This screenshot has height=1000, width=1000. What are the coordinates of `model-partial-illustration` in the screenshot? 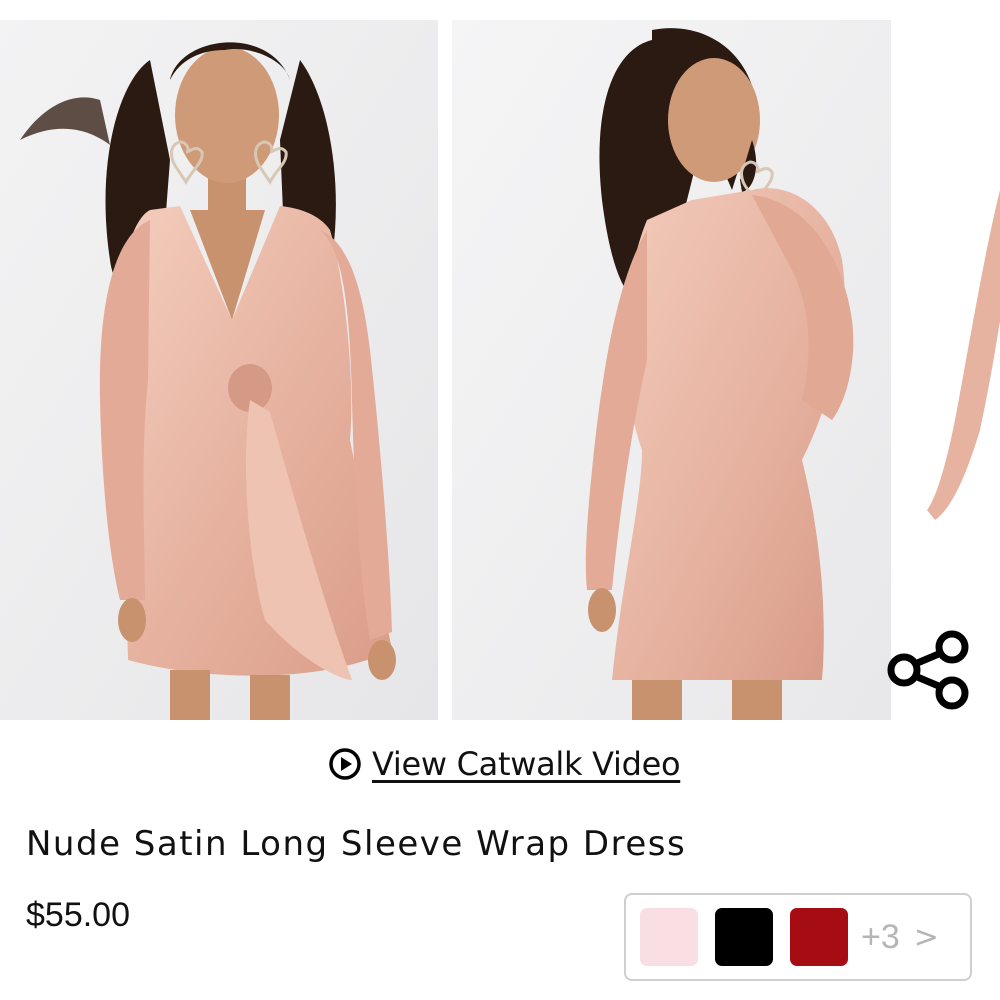 It's located at (952, 370).